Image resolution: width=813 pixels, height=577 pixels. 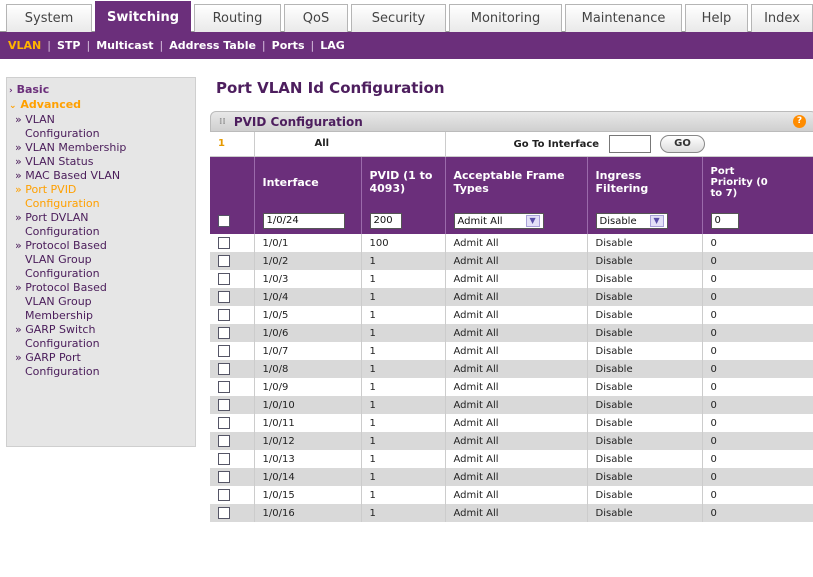 What do you see at coordinates (498, 221) in the screenshot?
I see `frame-types-select: Admit All ▼` at bounding box center [498, 221].